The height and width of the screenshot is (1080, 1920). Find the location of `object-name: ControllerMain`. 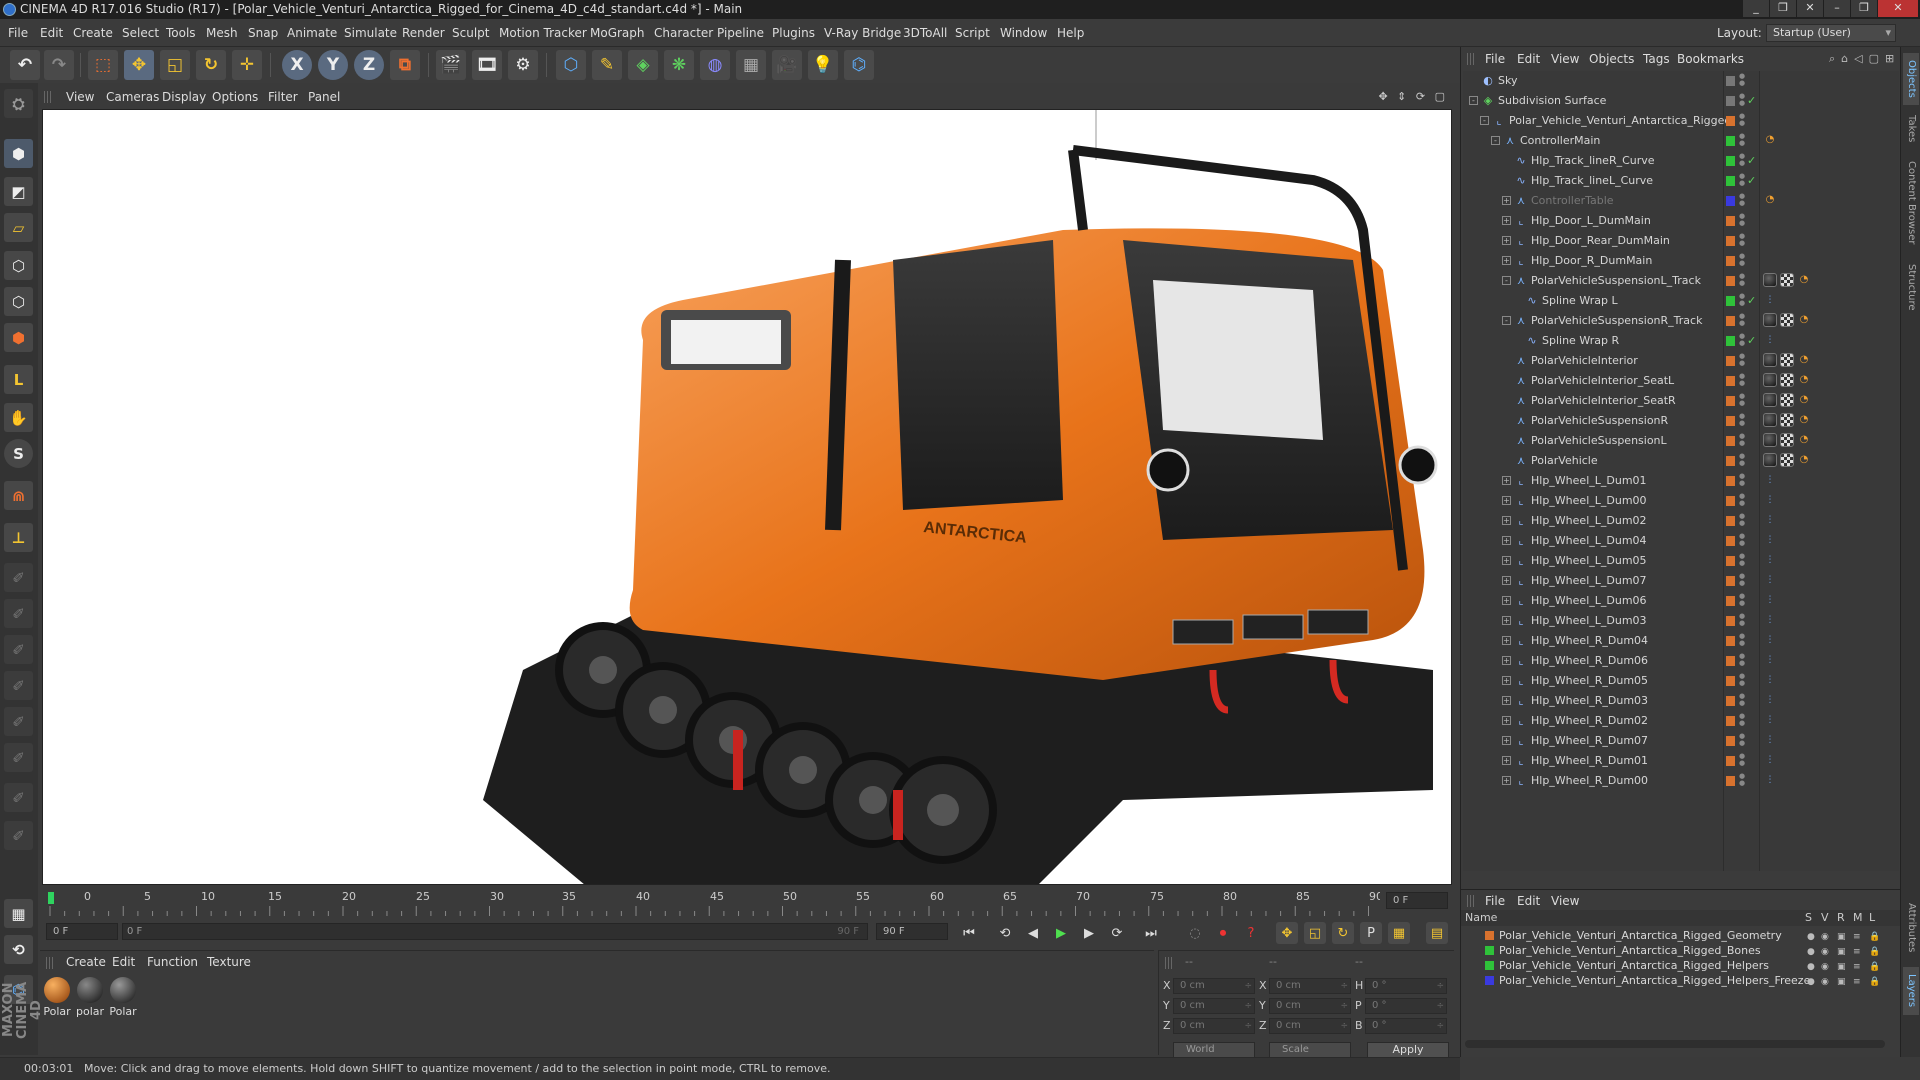

object-name: ControllerMain is located at coordinates (1560, 141).